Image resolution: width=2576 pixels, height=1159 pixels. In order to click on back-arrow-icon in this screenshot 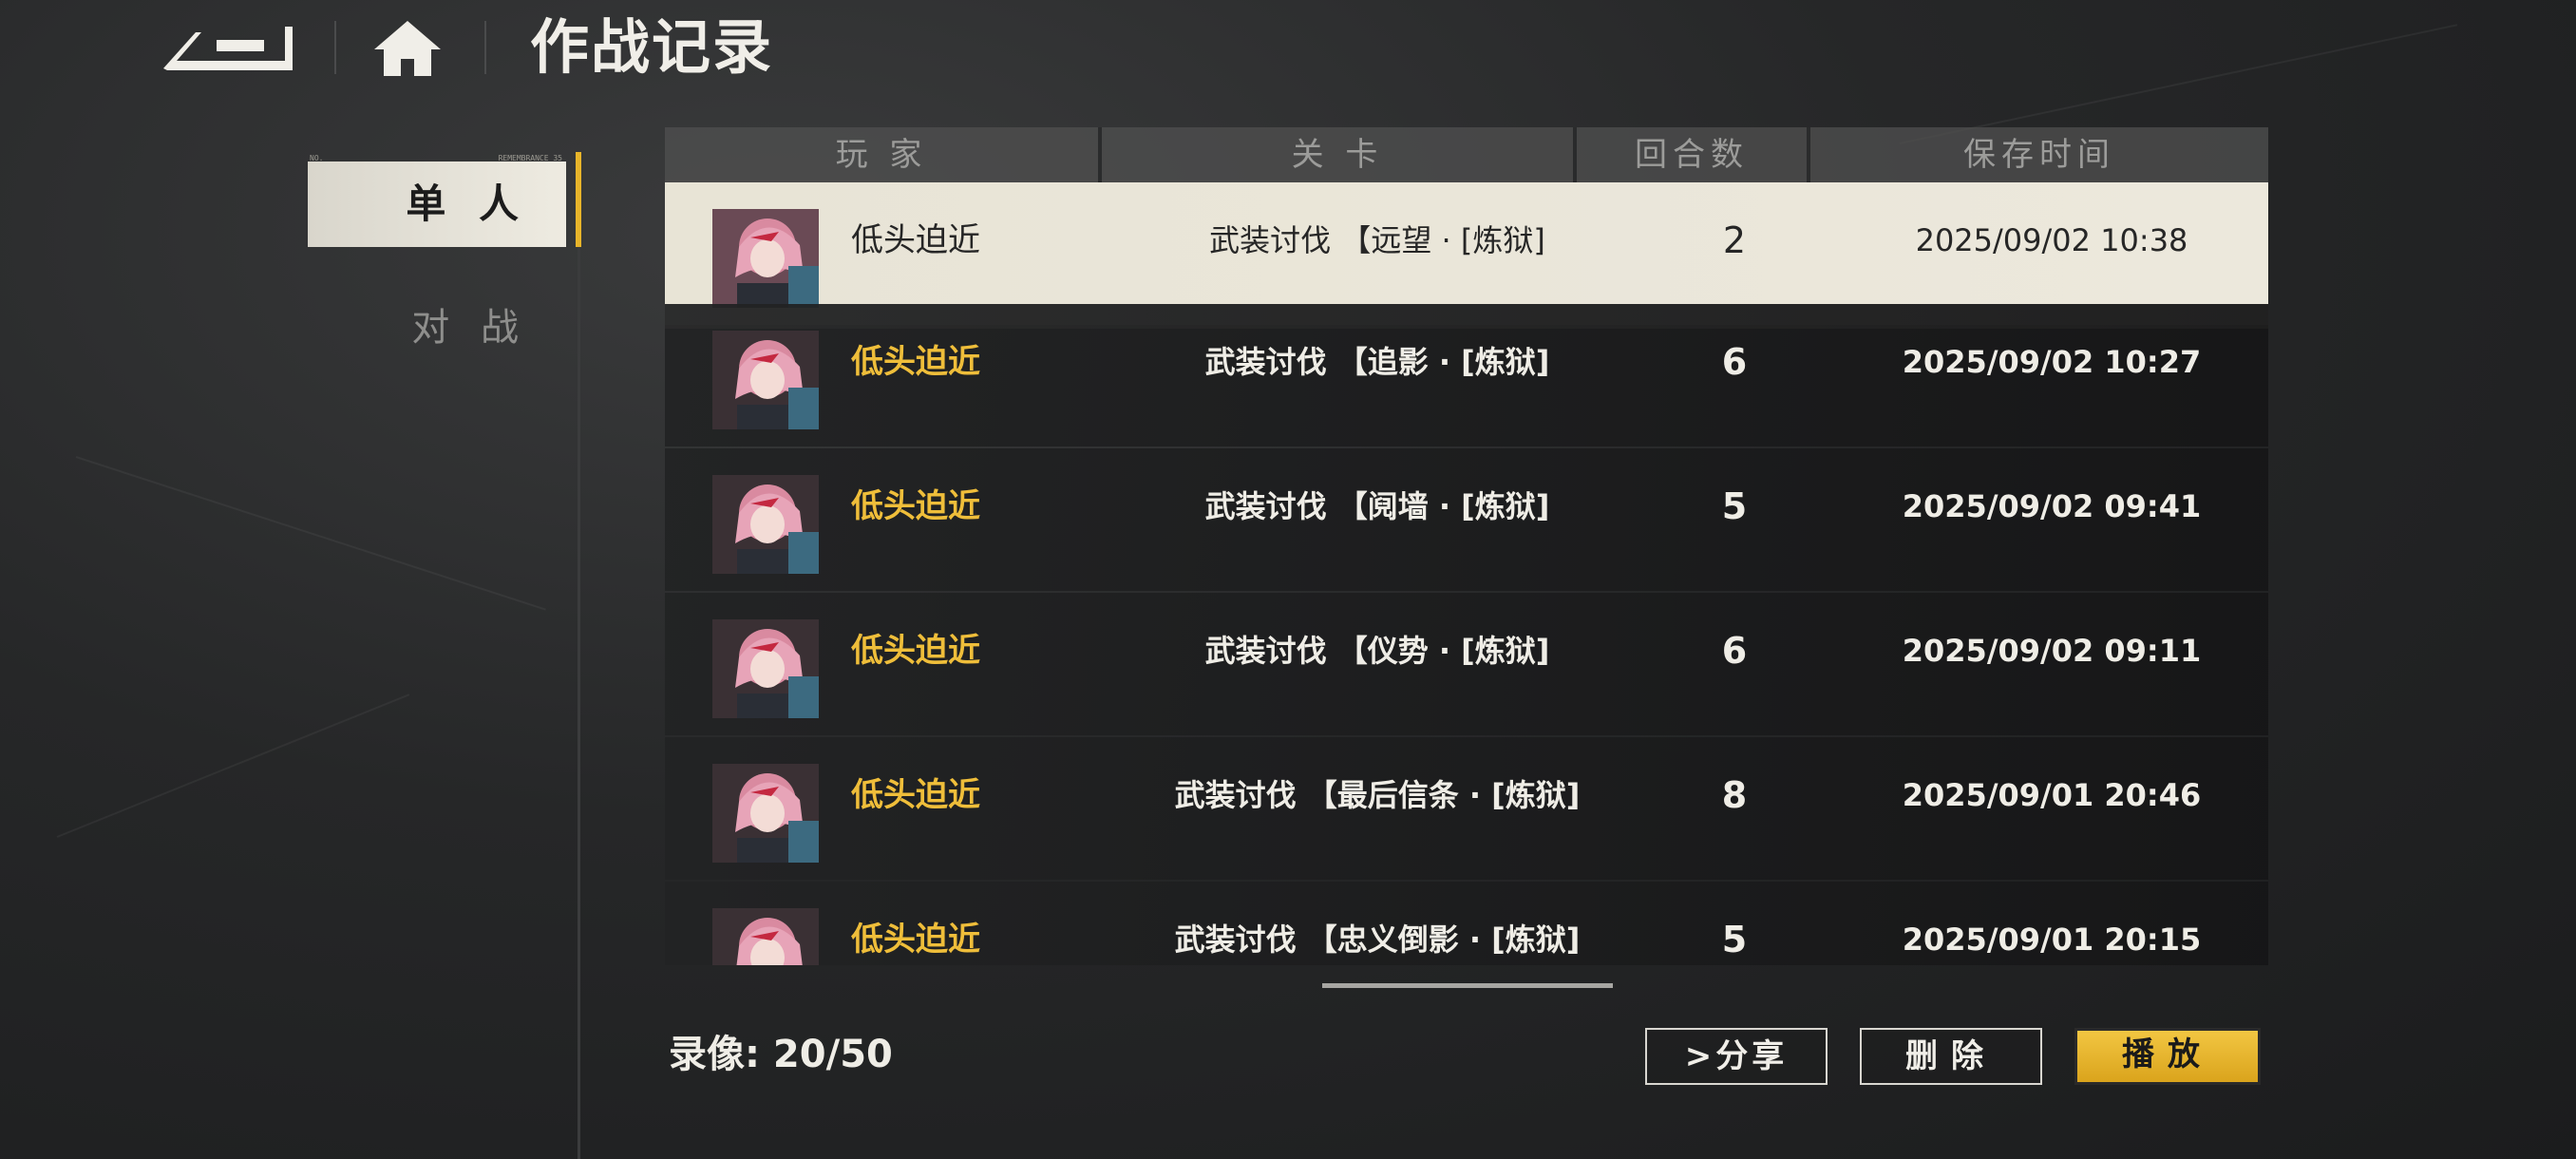, I will do `click(228, 48)`.